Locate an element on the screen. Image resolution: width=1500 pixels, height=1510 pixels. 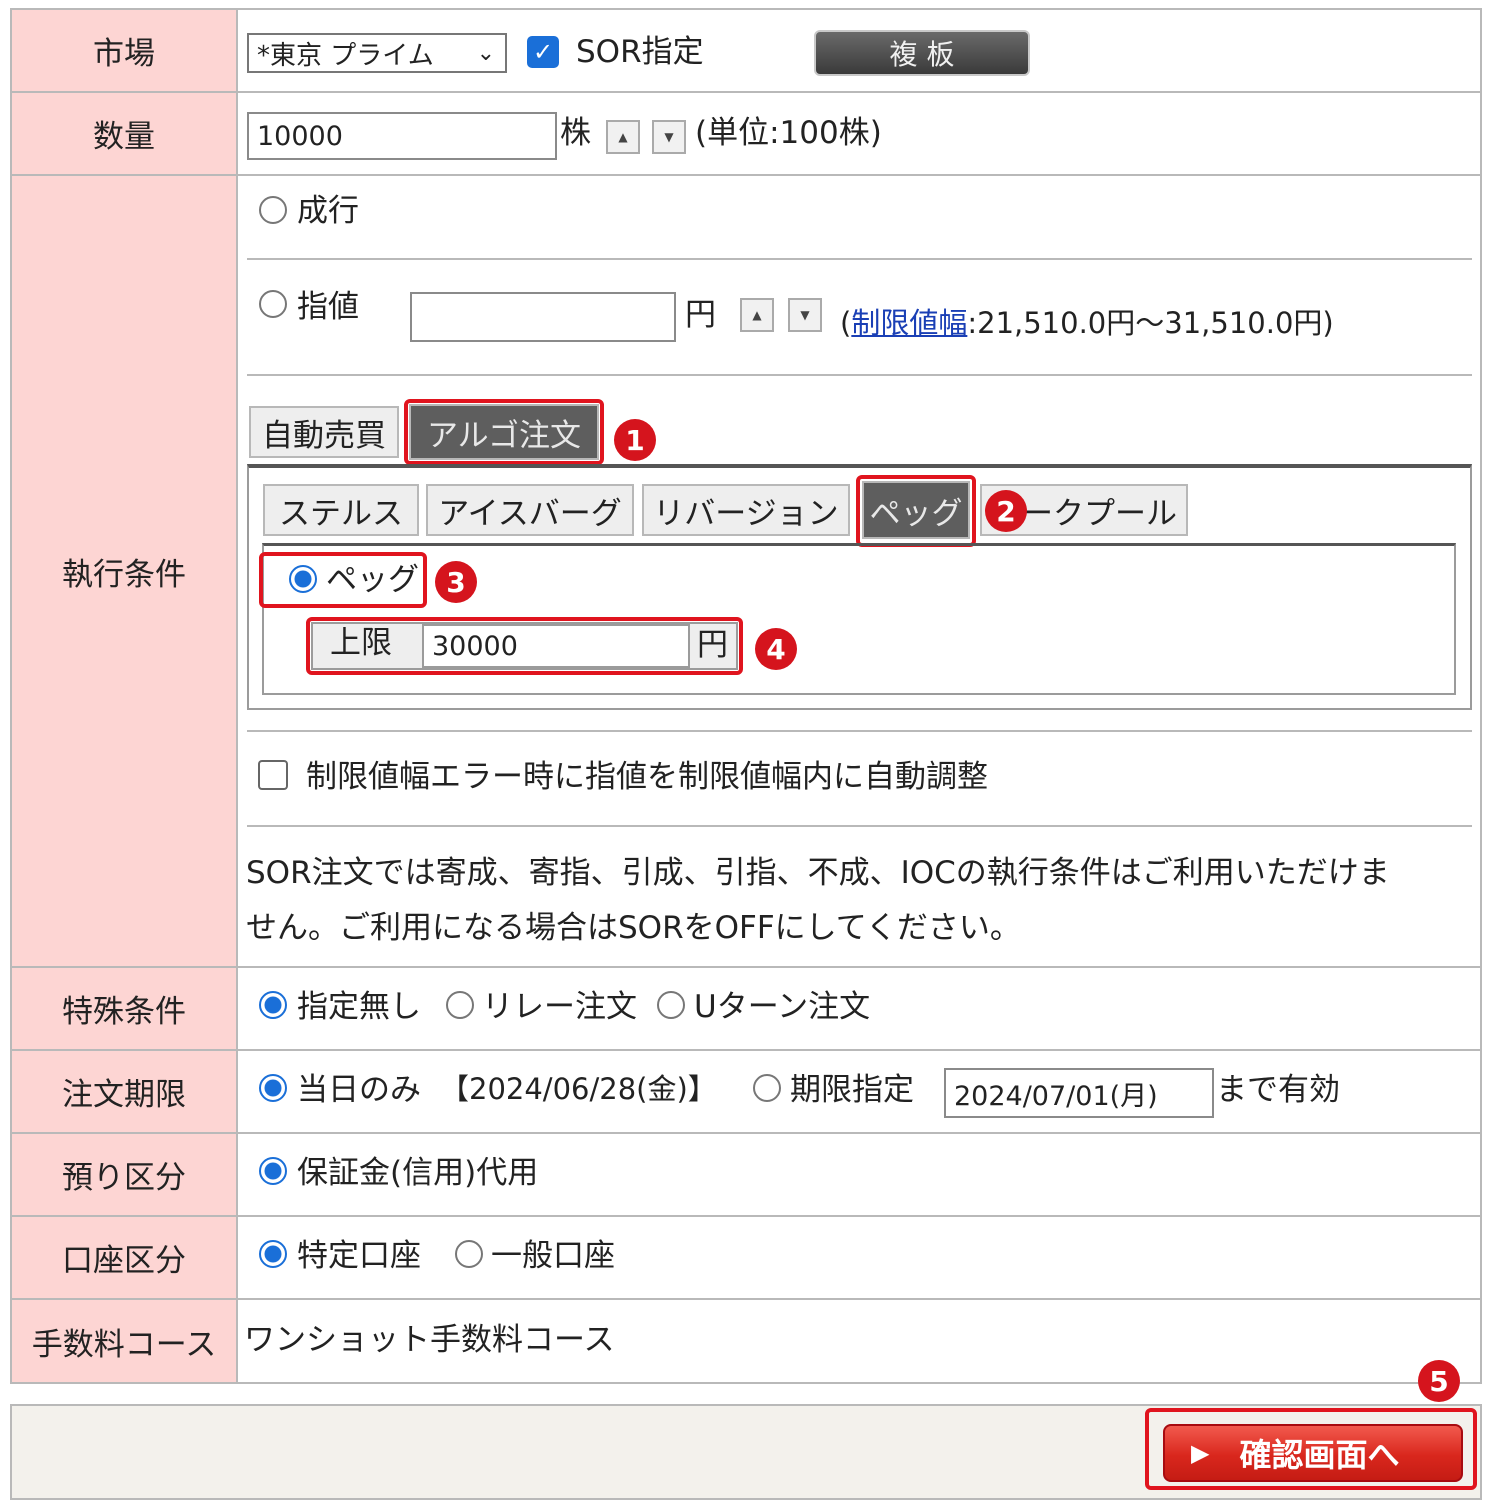
expiry-today-radio is located at coordinates (273, 1088).